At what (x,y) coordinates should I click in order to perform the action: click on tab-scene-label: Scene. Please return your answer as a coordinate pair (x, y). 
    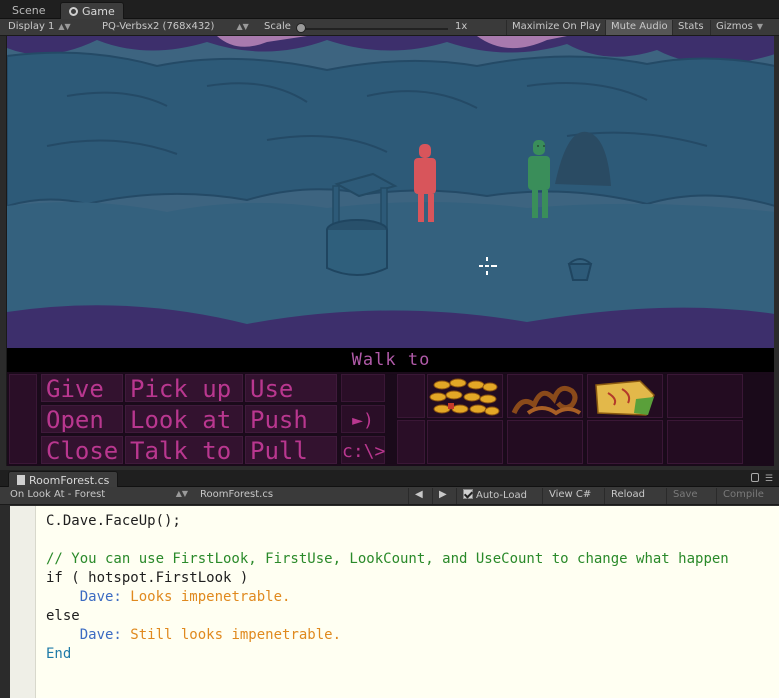
    Looking at the image, I should click on (29, 10).